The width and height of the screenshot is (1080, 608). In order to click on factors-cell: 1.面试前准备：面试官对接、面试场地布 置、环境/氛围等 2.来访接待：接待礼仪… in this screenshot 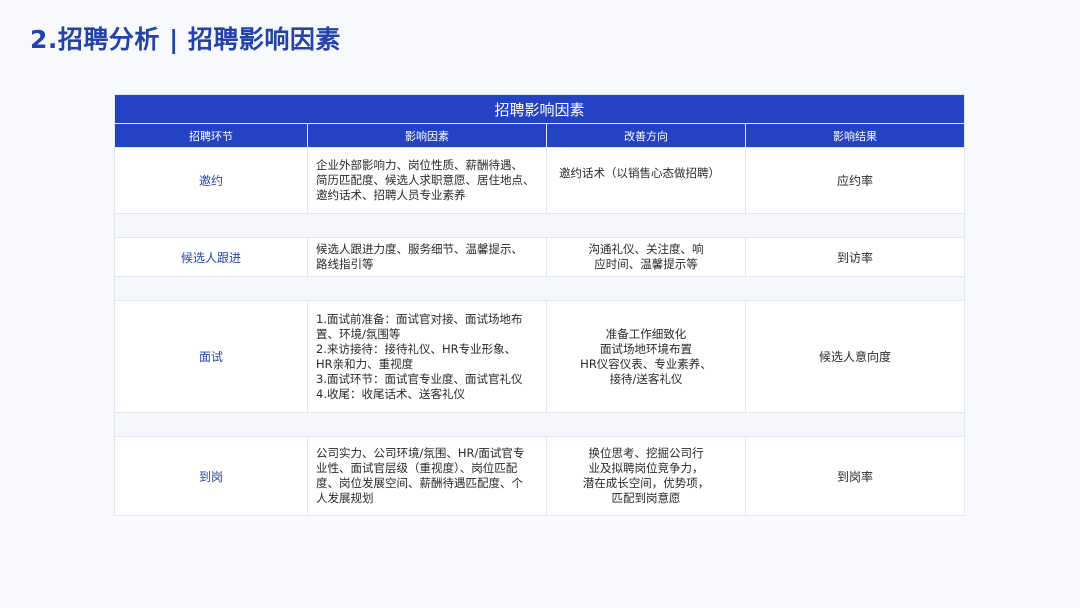, I will do `click(427, 356)`.